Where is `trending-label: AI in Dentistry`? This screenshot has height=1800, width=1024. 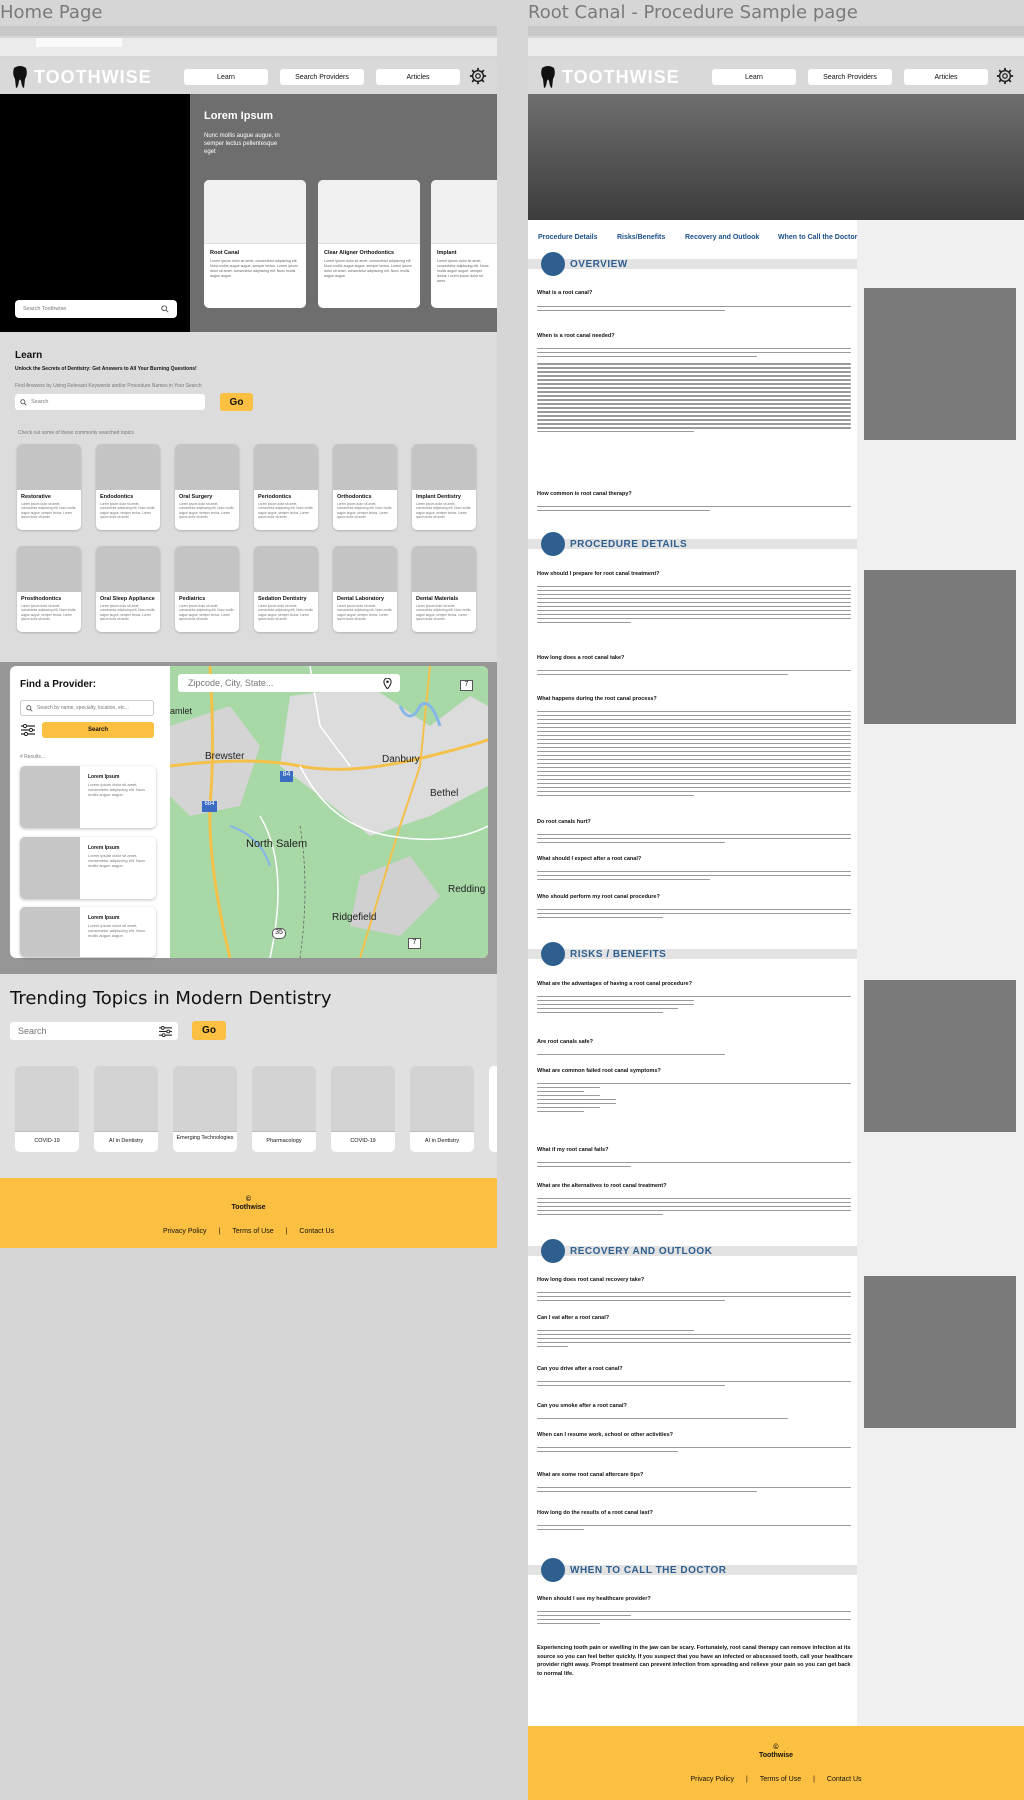
trending-label: AI in Dentistry is located at coordinates (126, 1141).